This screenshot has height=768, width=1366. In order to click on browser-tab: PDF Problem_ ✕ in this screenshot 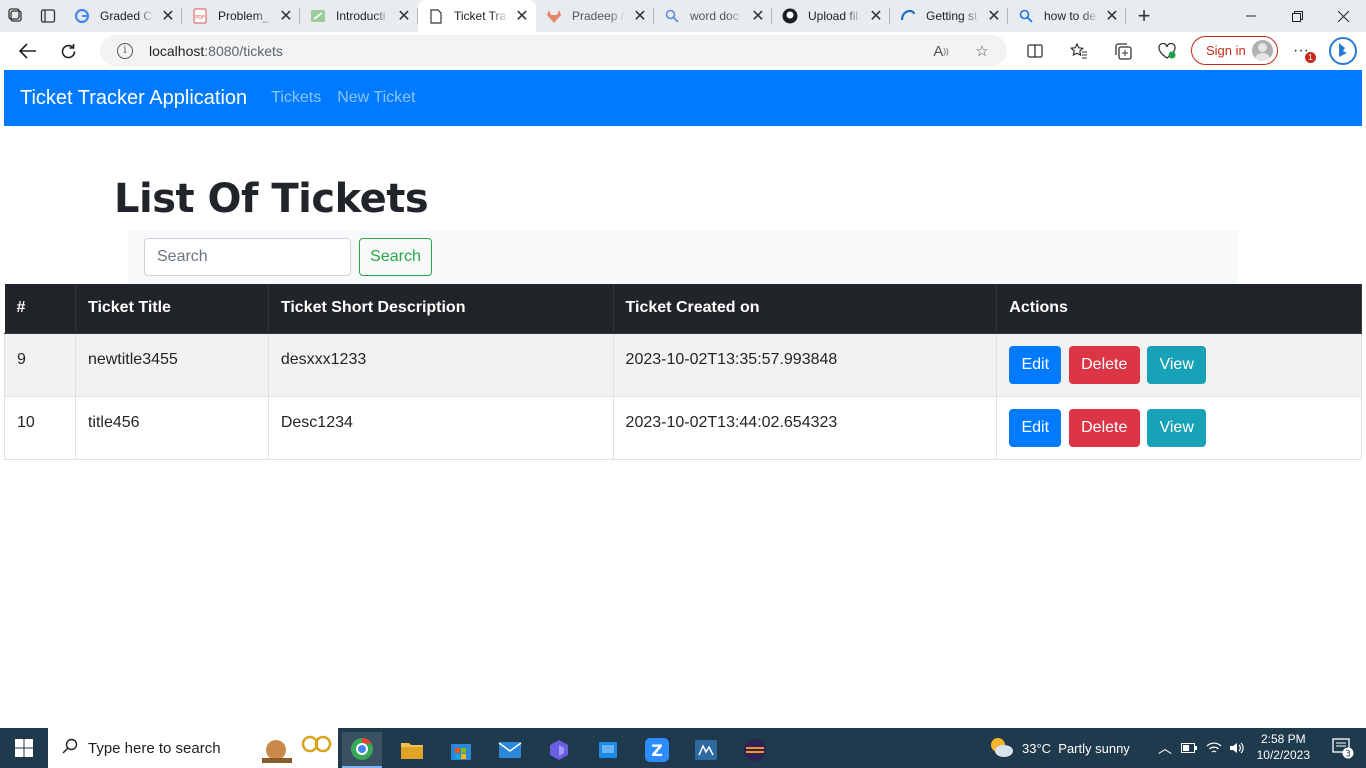, I will do `click(241, 16)`.